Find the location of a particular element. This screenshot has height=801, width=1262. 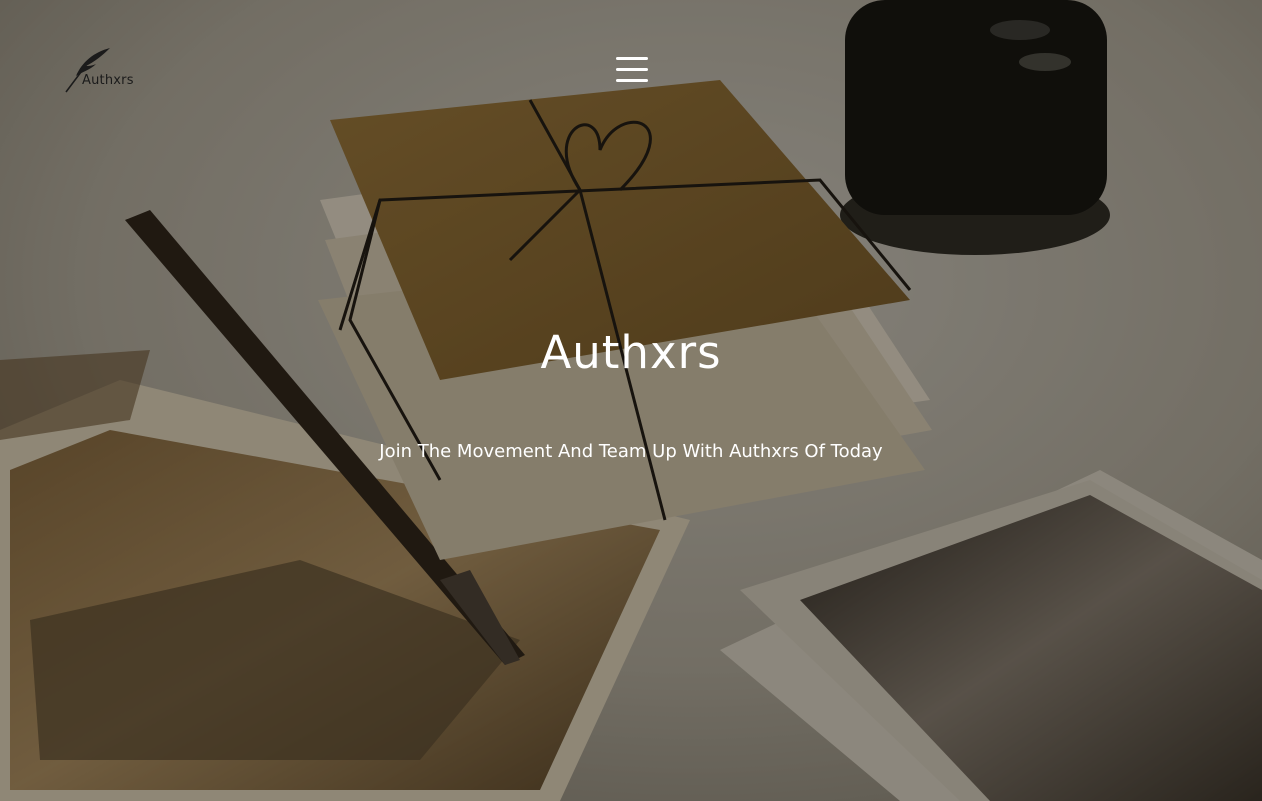

menu-bar-bottom is located at coordinates (632, 80).